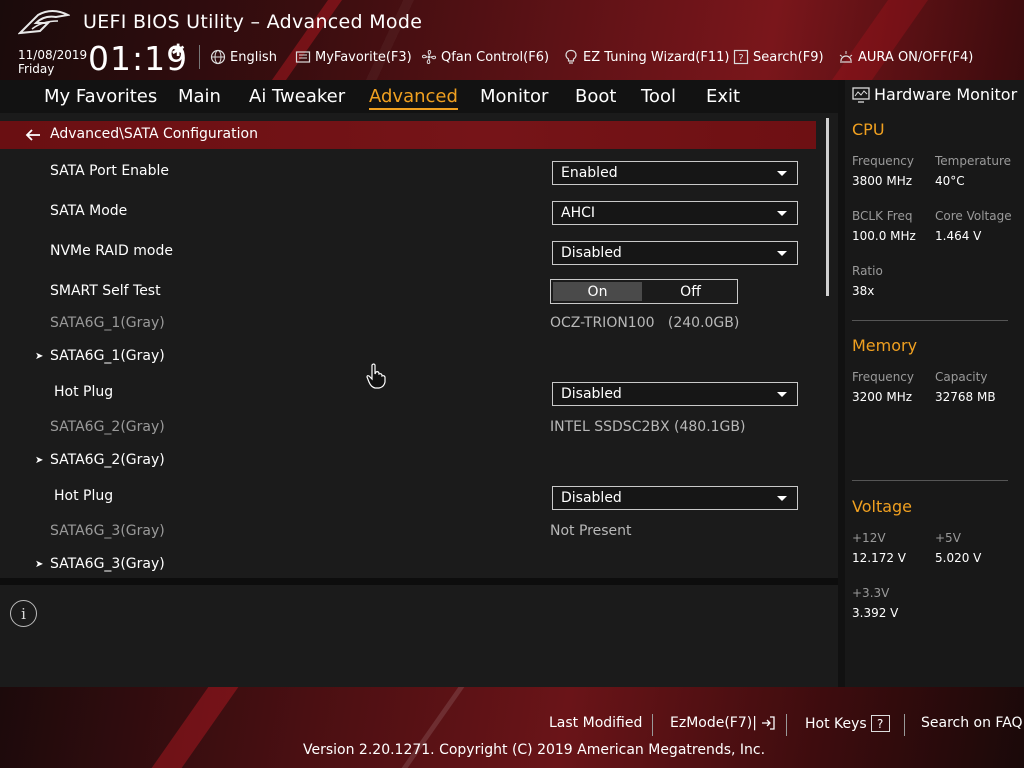 This screenshot has height=768, width=1024. What do you see at coordinates (595, 723) in the screenshot?
I see `last-modified-button: Last Modified` at bounding box center [595, 723].